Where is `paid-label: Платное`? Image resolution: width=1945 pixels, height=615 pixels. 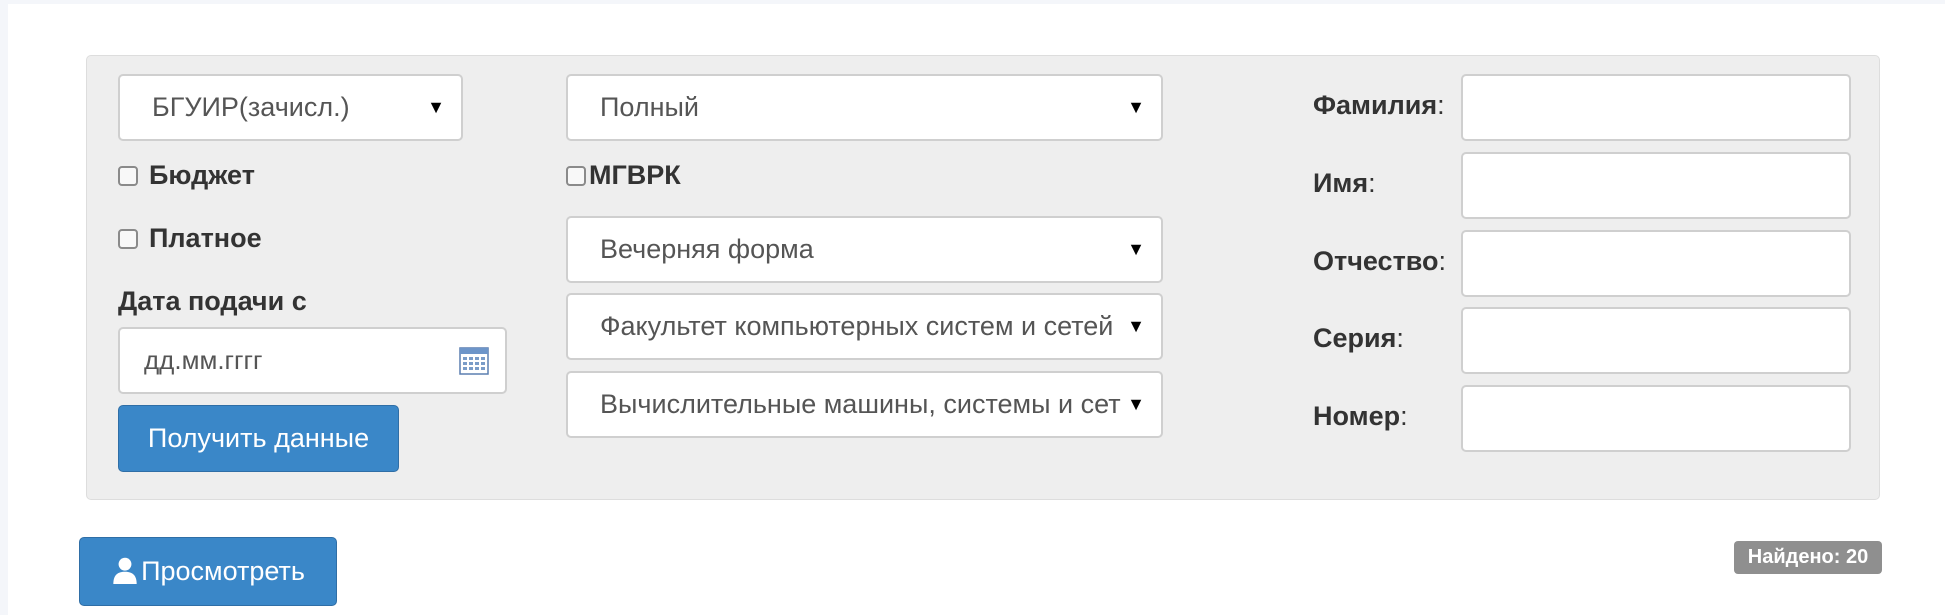
paid-label: Платное is located at coordinates (205, 238).